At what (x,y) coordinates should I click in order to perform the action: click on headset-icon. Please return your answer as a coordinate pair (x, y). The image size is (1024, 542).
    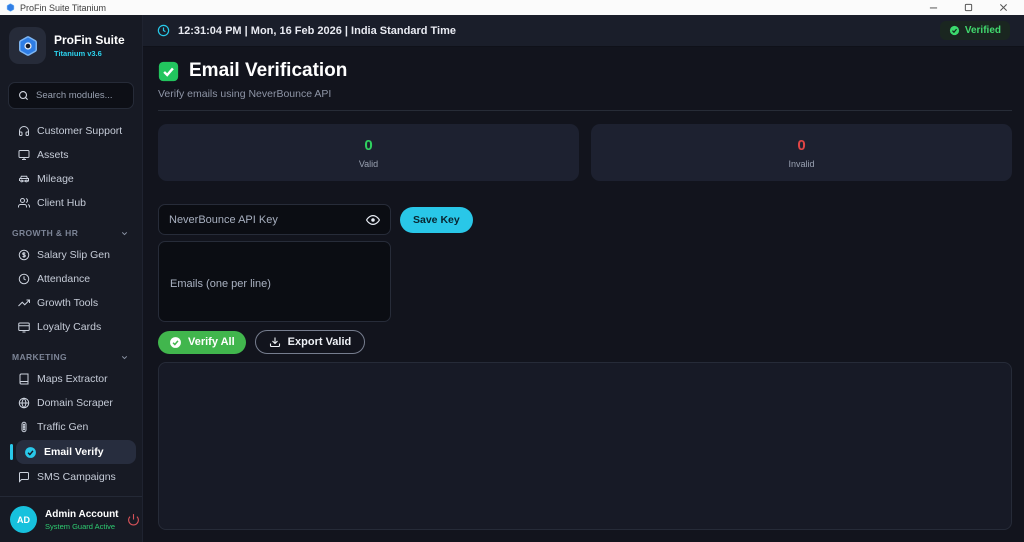
    Looking at the image, I should click on (24, 131).